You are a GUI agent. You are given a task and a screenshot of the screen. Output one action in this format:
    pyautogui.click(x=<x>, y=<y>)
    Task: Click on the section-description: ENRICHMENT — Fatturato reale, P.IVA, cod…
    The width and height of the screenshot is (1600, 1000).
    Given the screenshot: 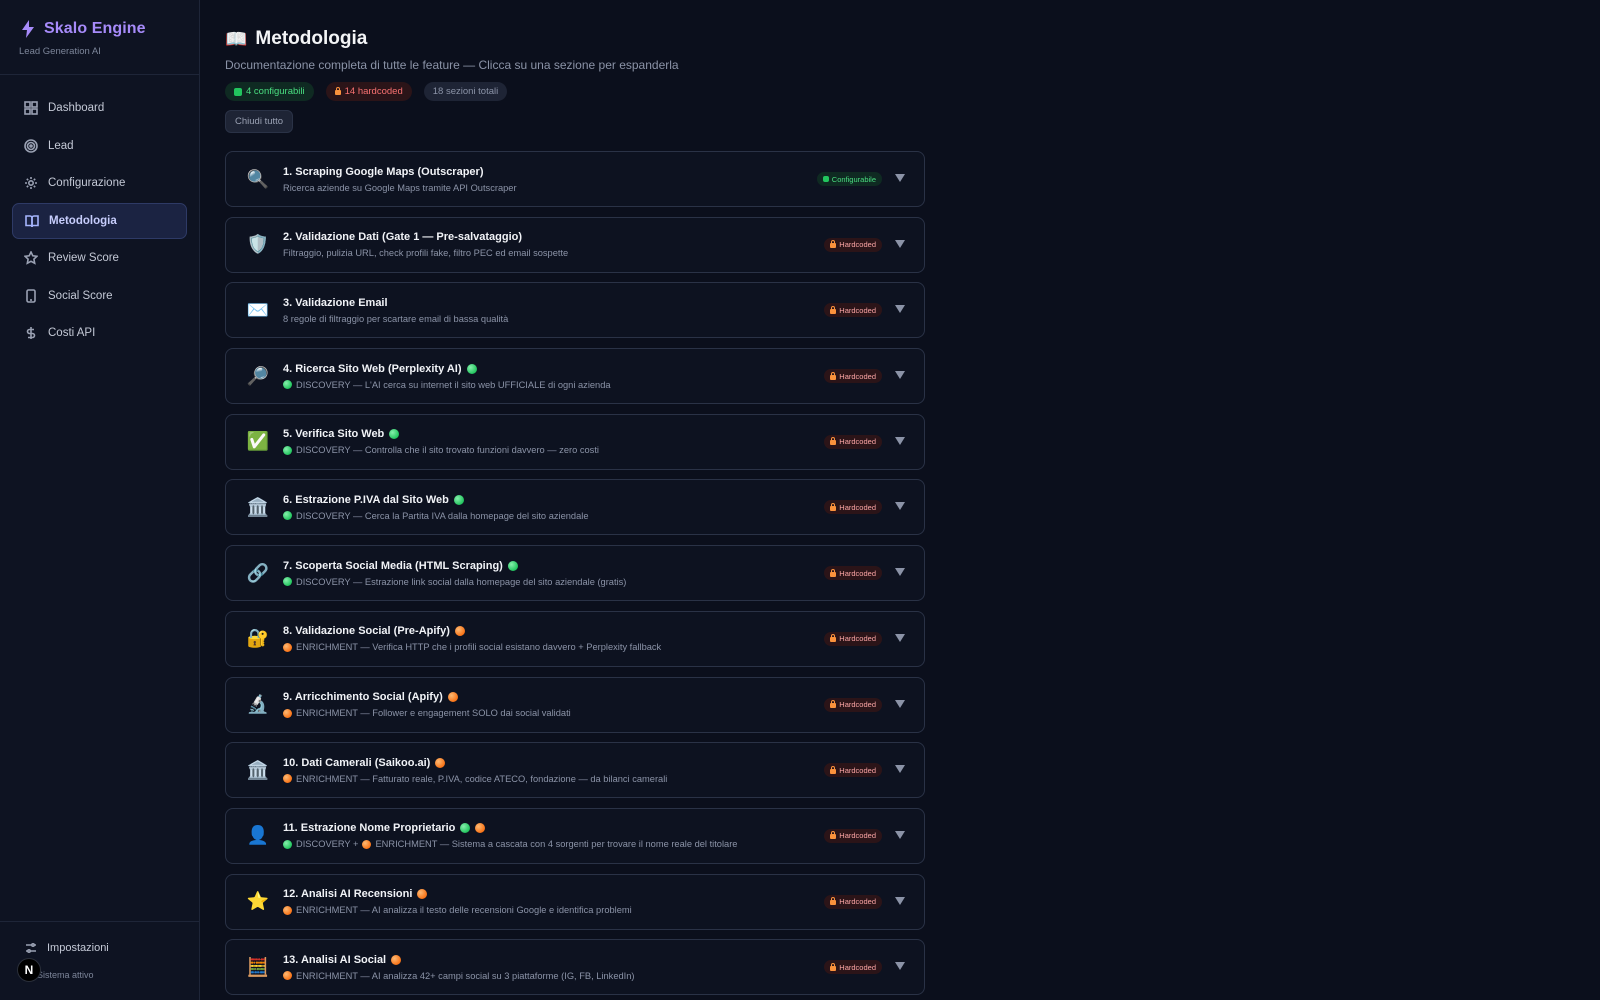 What is the action you would take?
    pyautogui.click(x=482, y=778)
    